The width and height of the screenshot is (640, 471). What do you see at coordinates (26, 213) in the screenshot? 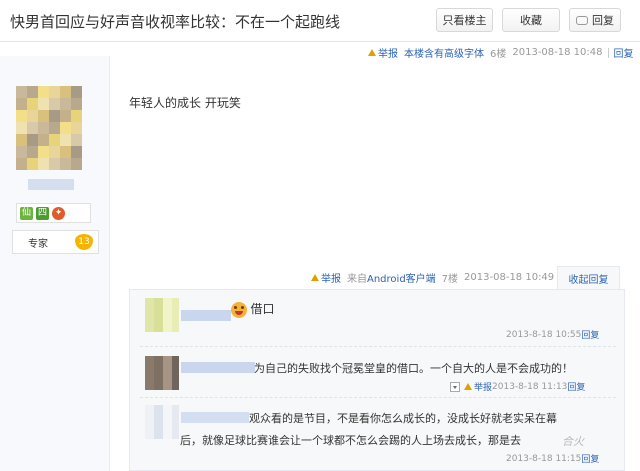
I see `badge-icon-1: 仙` at bounding box center [26, 213].